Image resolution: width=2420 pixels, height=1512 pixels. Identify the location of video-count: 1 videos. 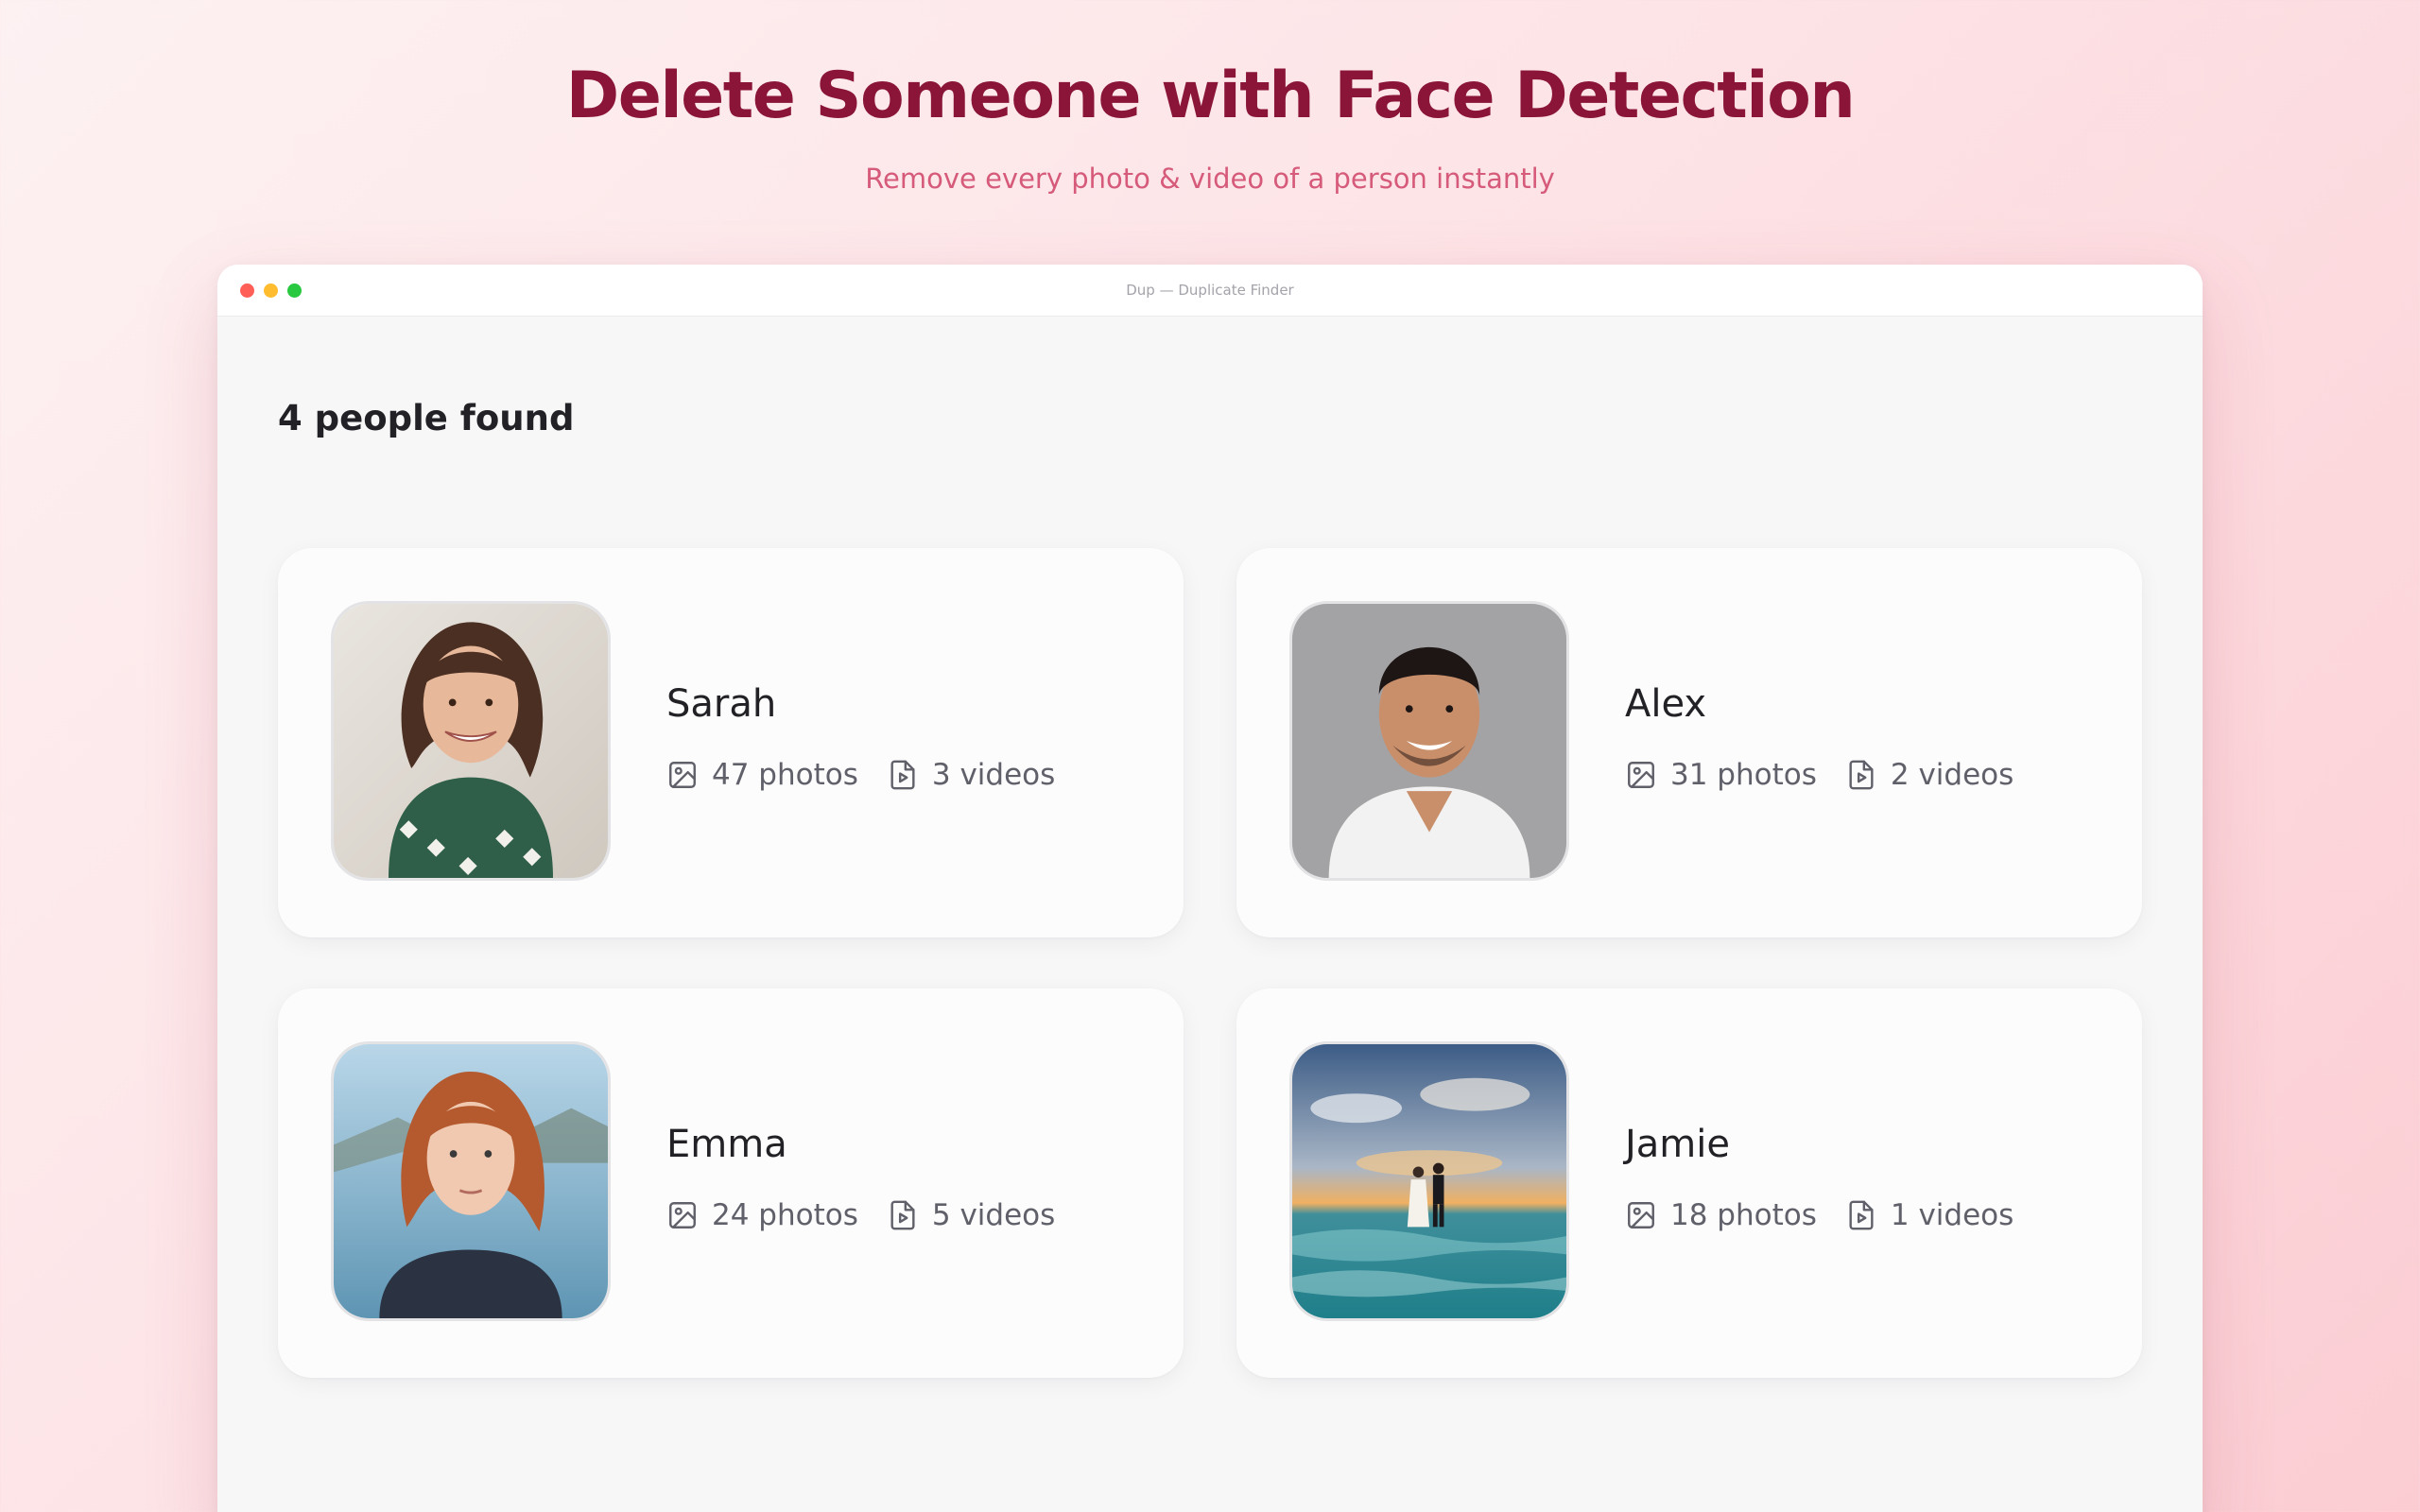
(1929, 1215).